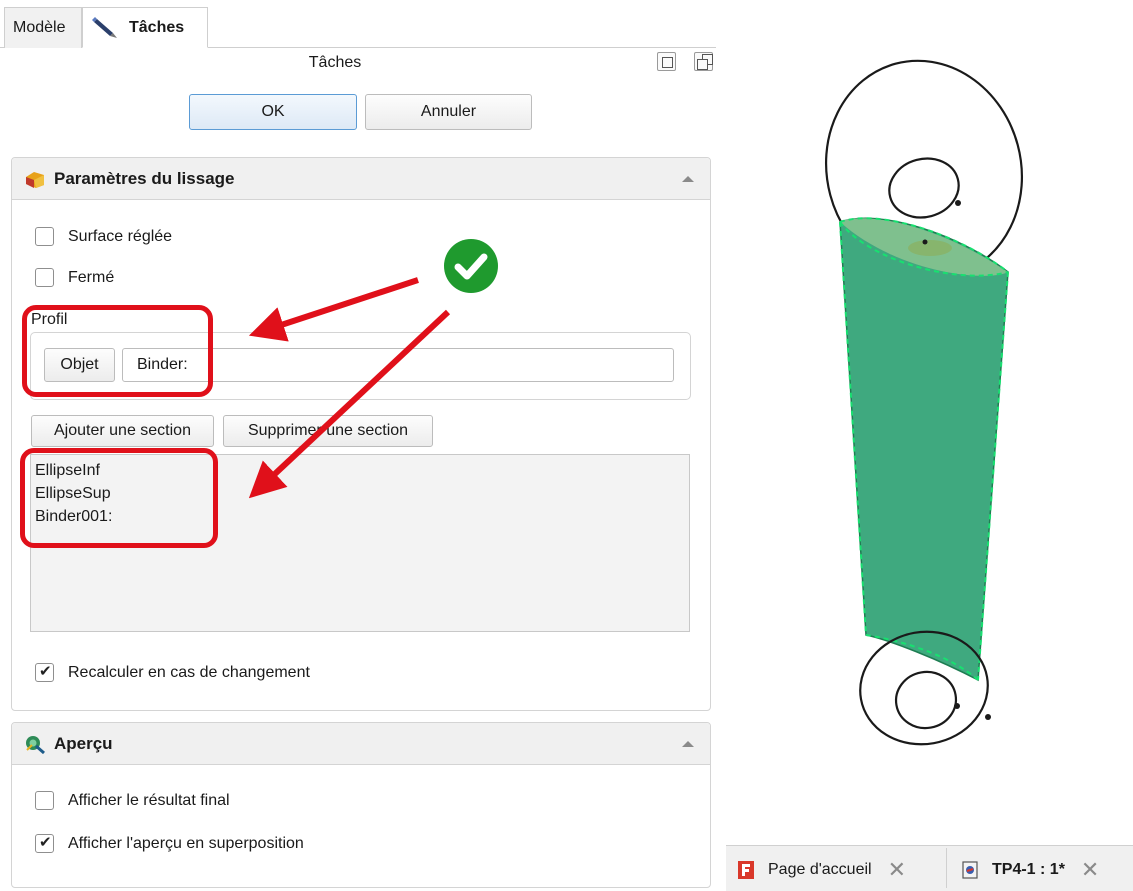 The width and height of the screenshot is (1133, 891). I want to click on recompute-checkbox, so click(44, 672).